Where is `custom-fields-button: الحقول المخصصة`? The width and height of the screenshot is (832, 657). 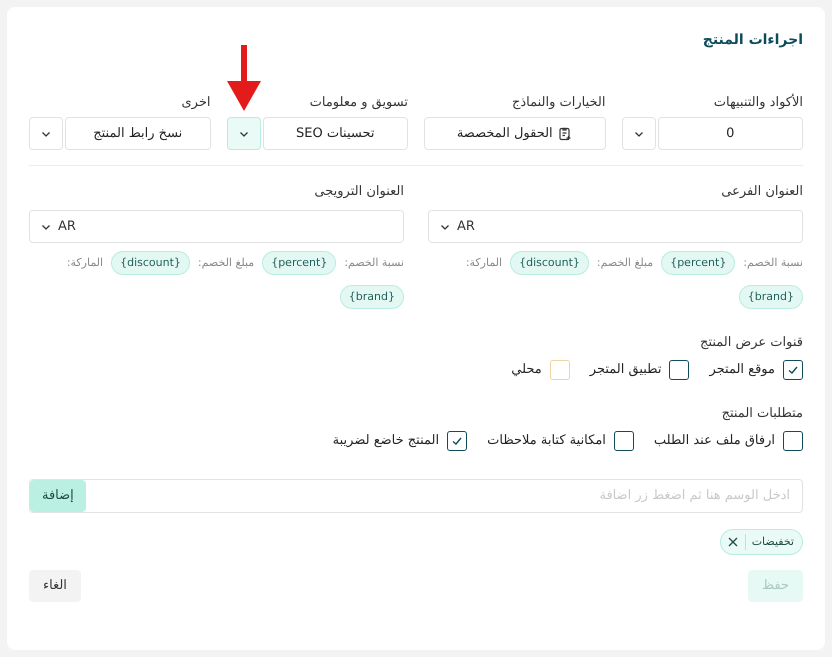 custom-fields-button: الحقول المخصصة is located at coordinates (515, 133).